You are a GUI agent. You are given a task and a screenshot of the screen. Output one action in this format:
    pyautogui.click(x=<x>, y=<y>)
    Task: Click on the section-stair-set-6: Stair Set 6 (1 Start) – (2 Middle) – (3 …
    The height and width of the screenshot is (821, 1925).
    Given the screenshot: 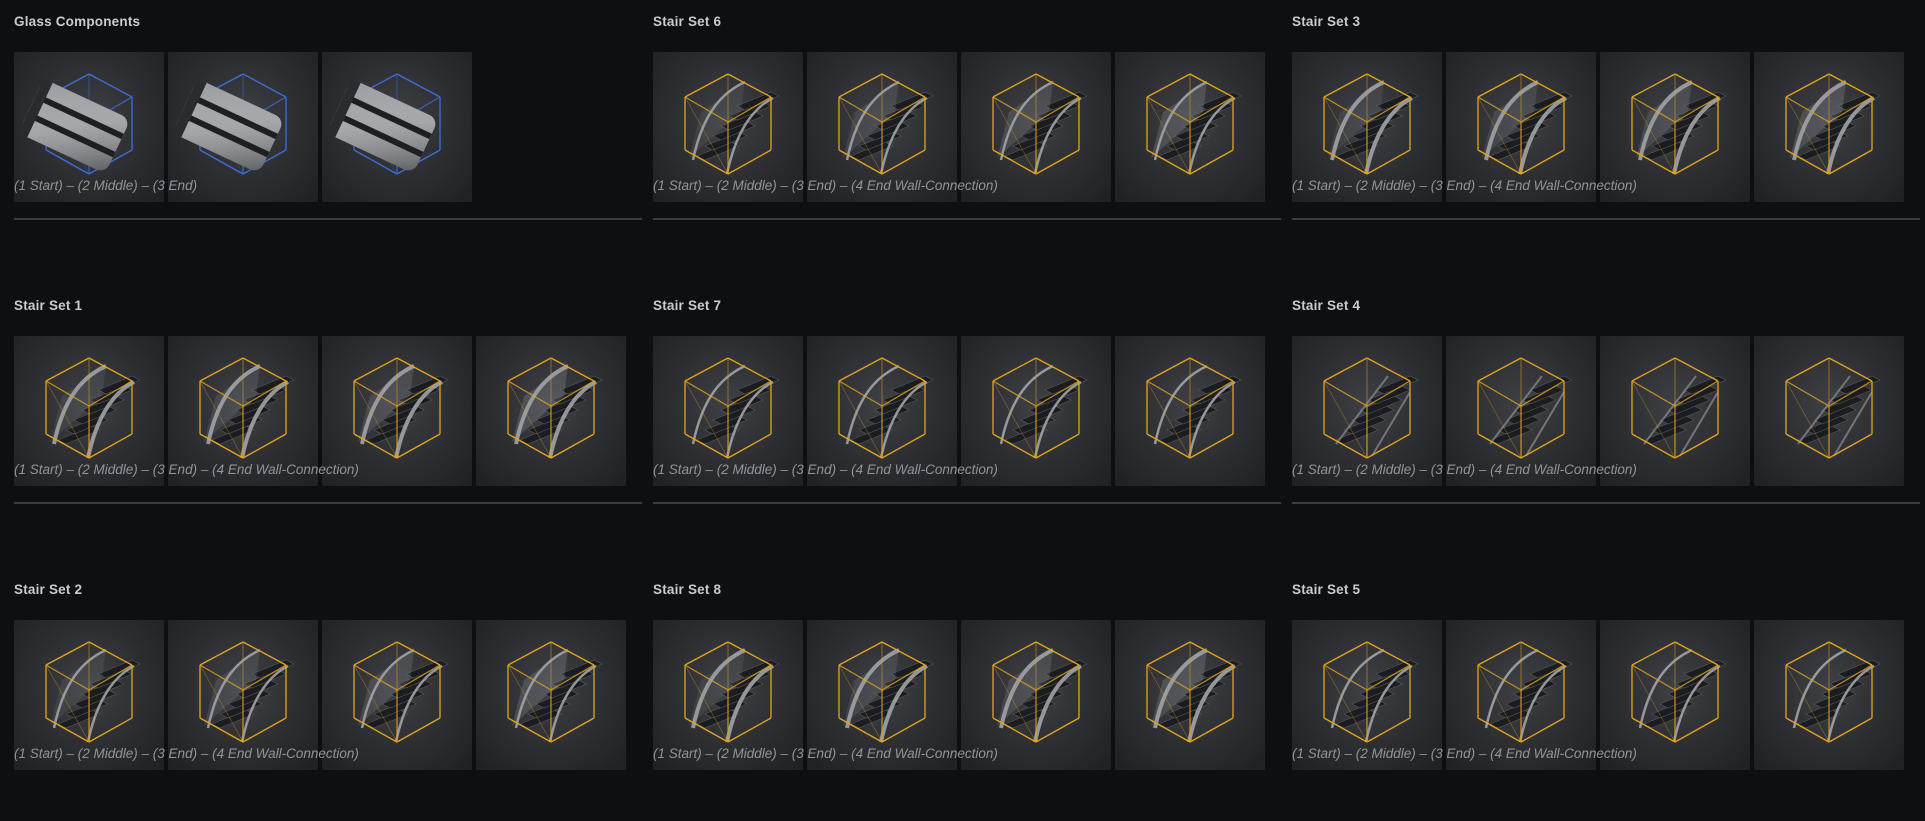 What is the action you would take?
    pyautogui.click(x=967, y=142)
    